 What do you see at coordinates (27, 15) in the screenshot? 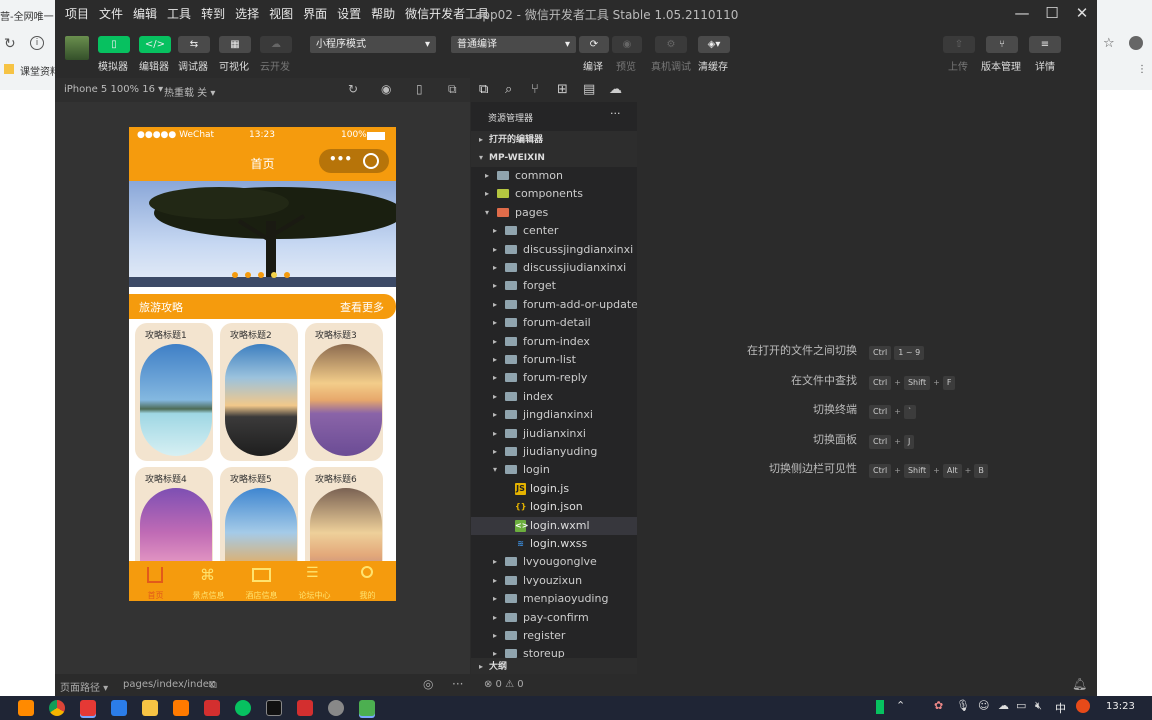
I see `browser-tab-text: 营-全网唯一` at bounding box center [27, 15].